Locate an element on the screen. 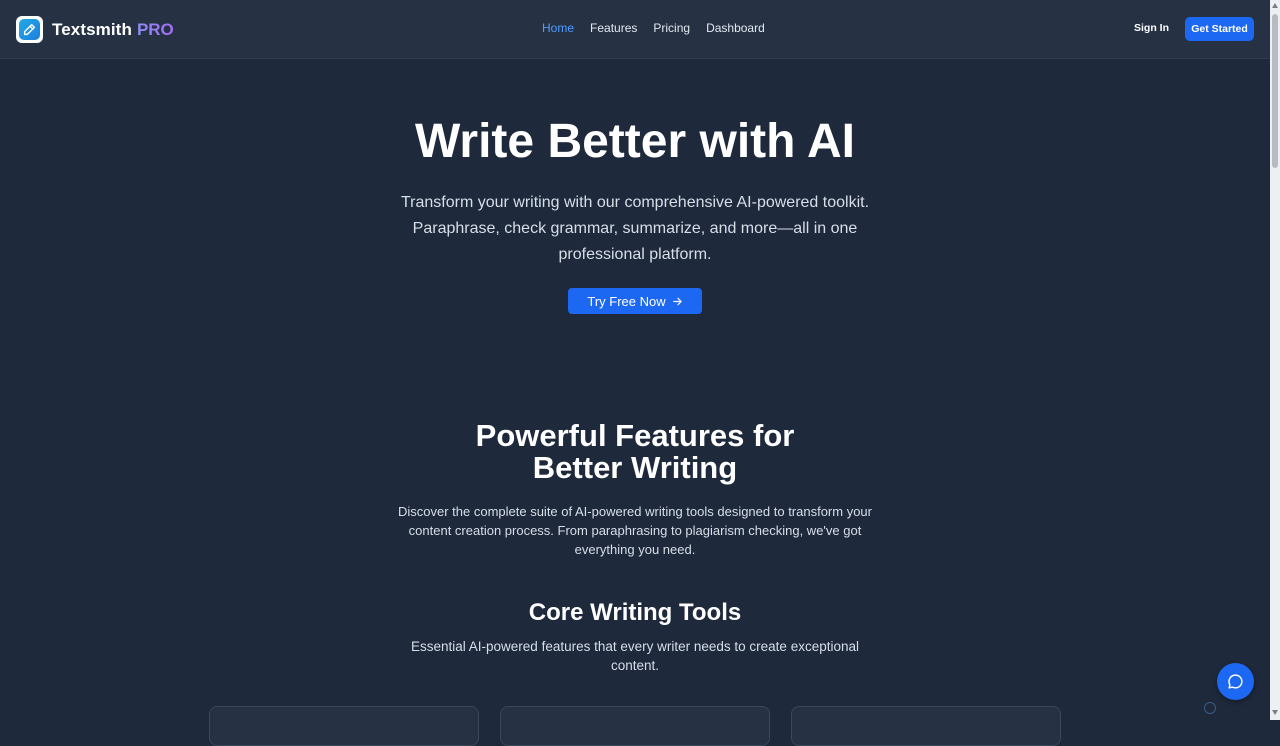 This screenshot has height=746, width=1280. logo-badge is located at coordinates (29, 29).